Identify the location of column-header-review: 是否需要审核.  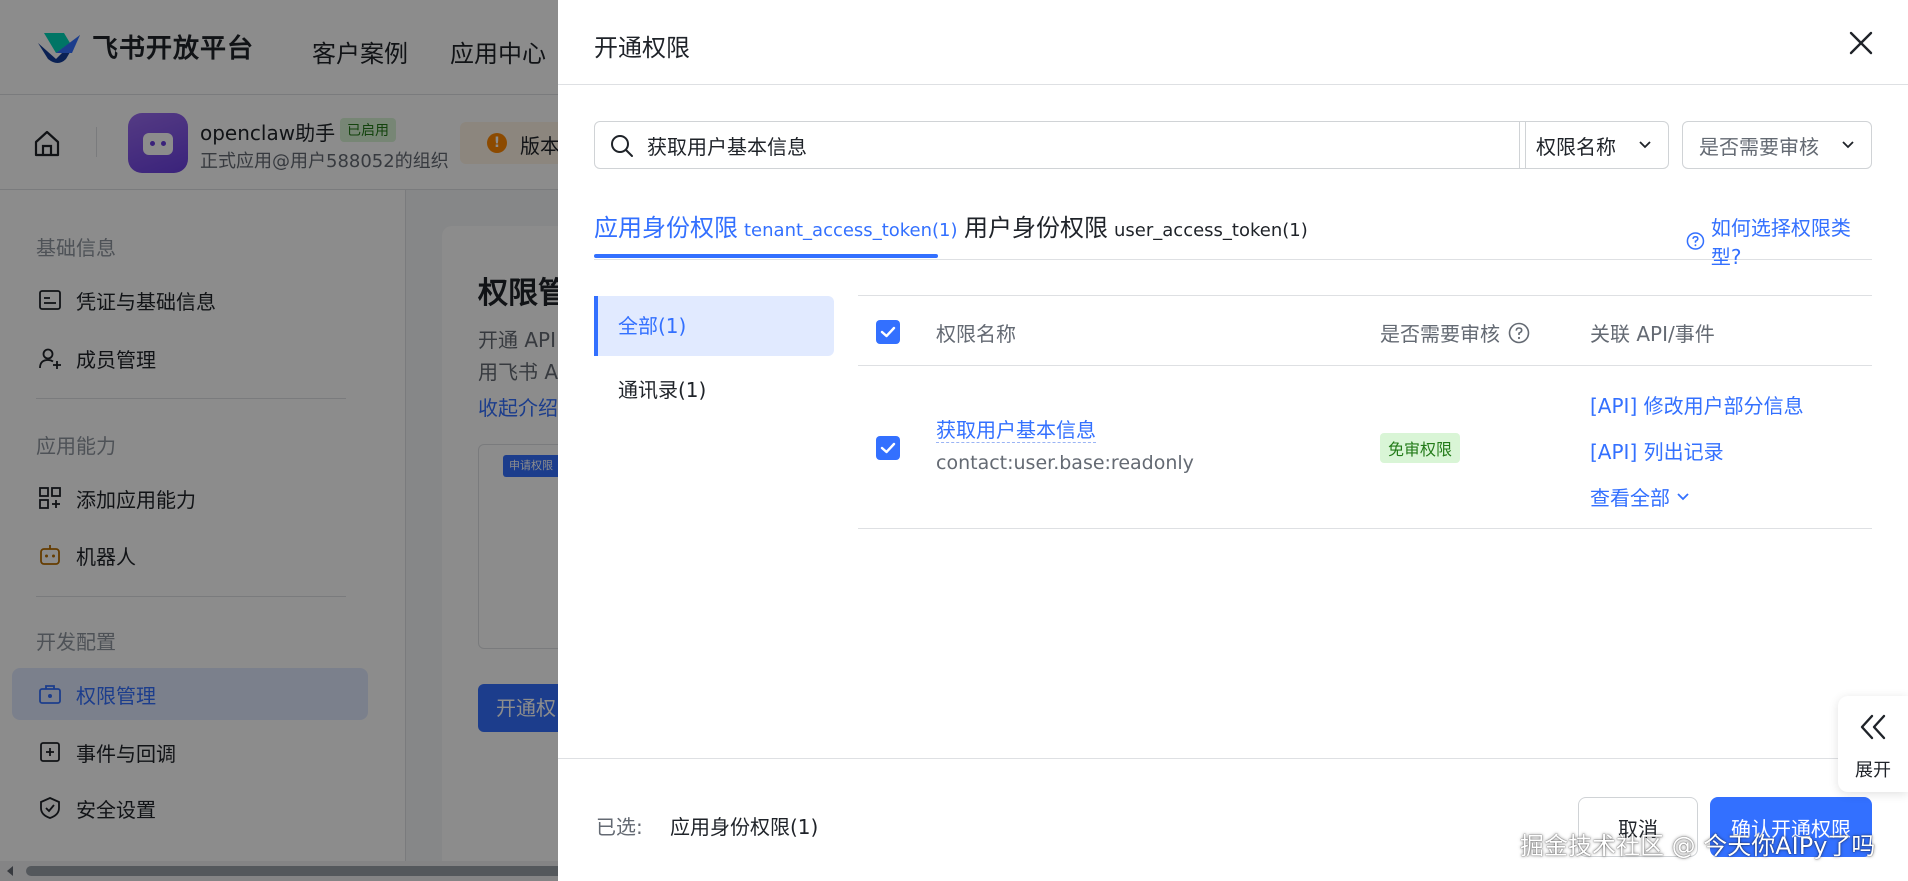
(1455, 332).